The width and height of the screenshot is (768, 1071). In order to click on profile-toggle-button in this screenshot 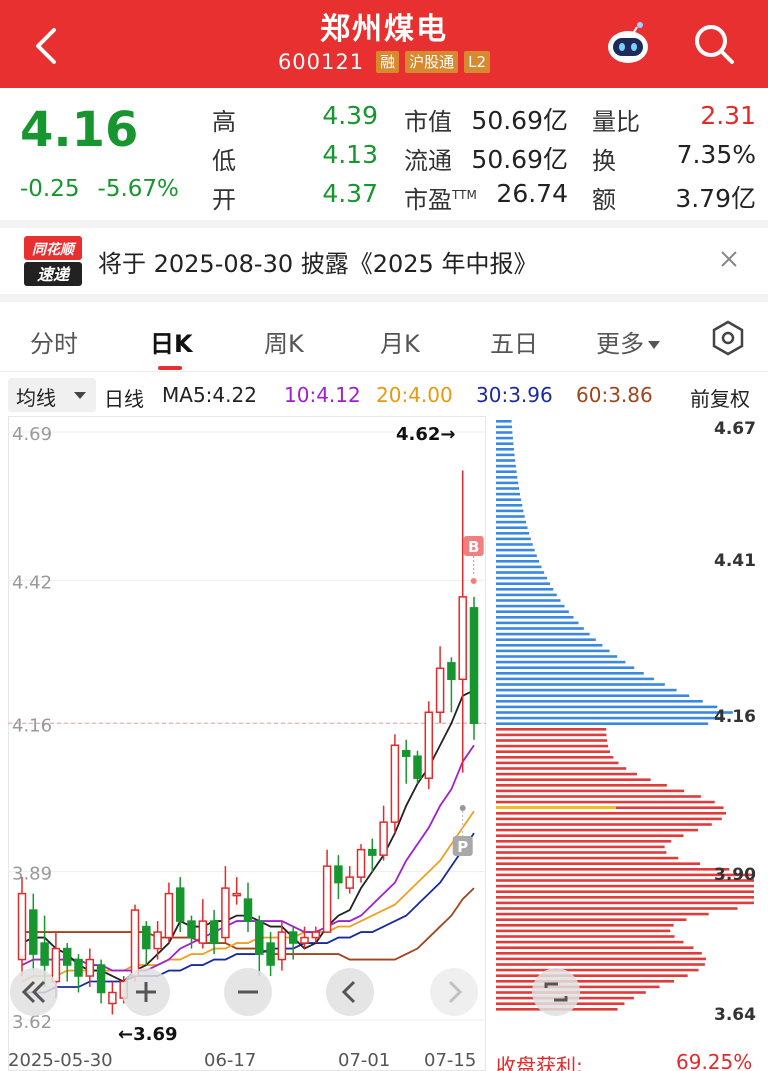, I will do `click(556, 992)`.